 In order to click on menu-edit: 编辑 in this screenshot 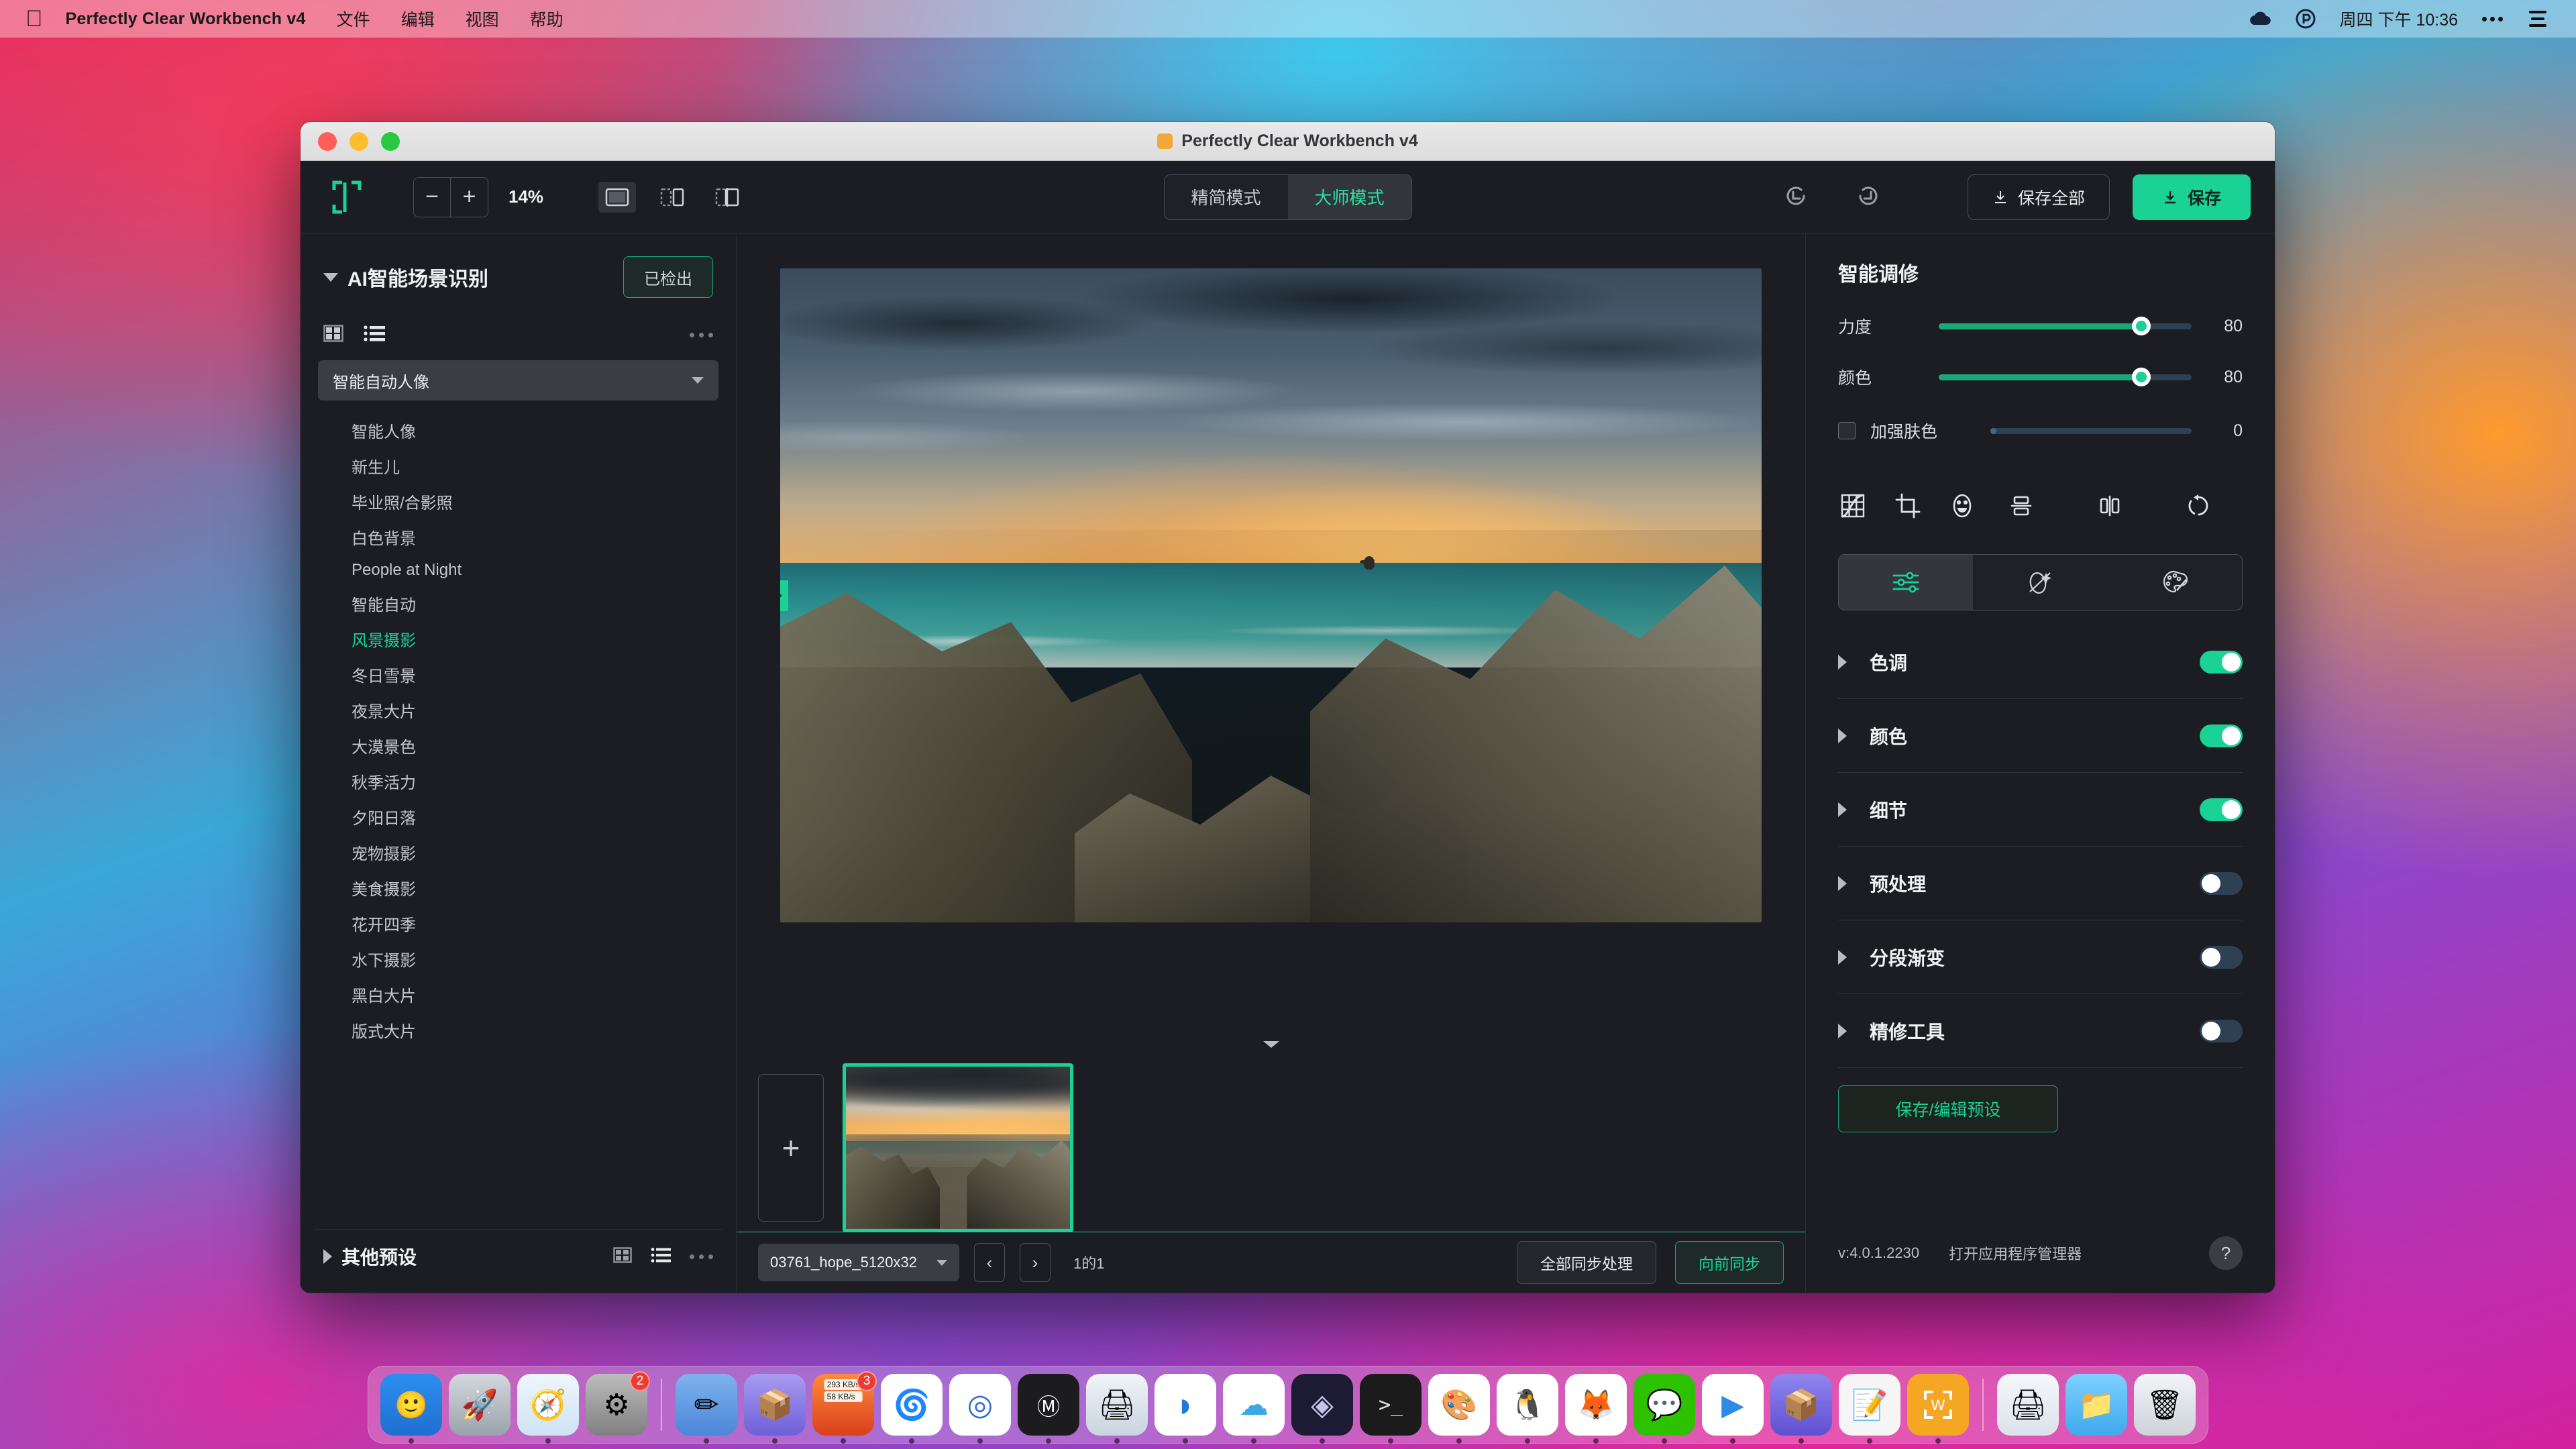, I will do `click(418, 19)`.